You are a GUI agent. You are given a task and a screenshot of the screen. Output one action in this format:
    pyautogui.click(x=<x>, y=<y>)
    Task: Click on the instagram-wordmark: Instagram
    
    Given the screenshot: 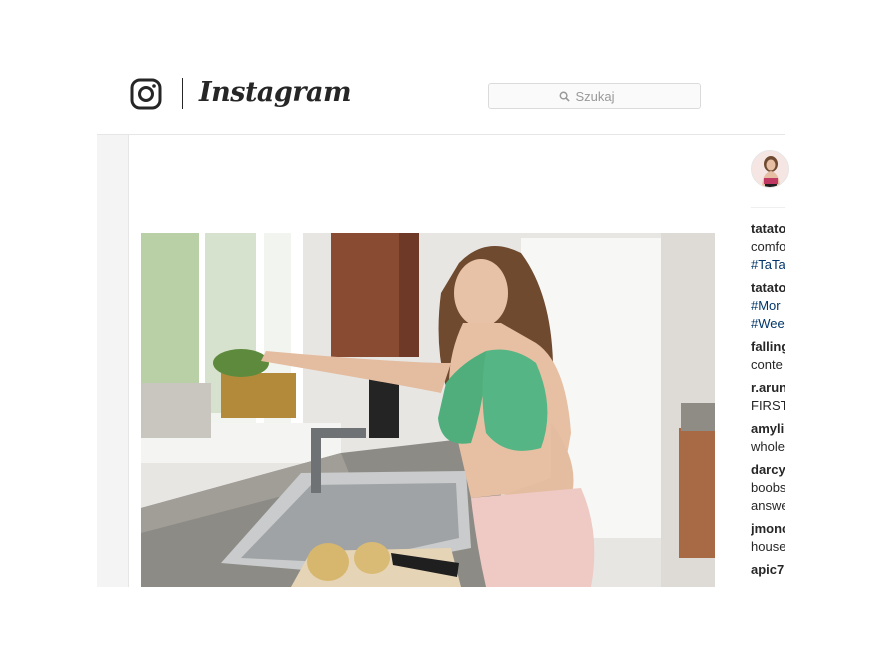 What is the action you would take?
    pyautogui.click(x=275, y=93)
    